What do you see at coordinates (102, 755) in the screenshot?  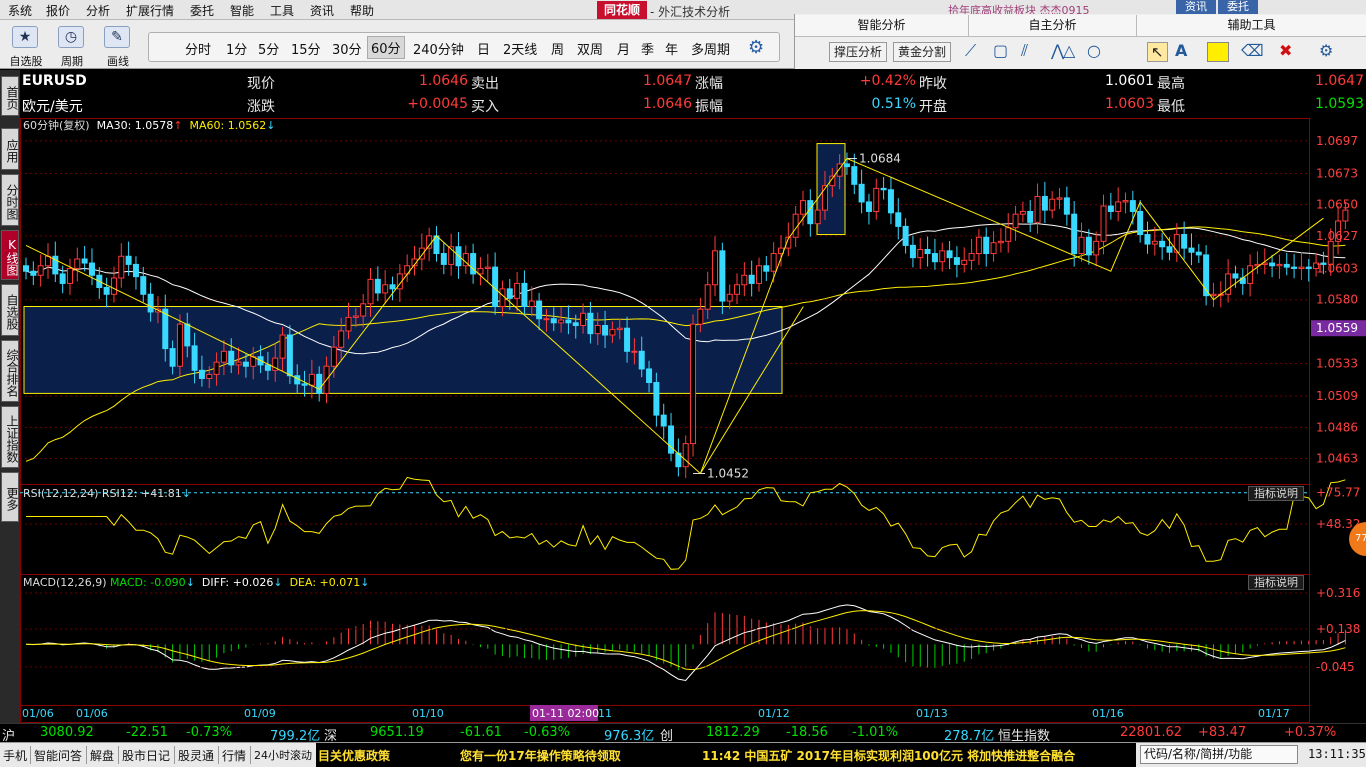 I see `status-jiepan: 解盘` at bounding box center [102, 755].